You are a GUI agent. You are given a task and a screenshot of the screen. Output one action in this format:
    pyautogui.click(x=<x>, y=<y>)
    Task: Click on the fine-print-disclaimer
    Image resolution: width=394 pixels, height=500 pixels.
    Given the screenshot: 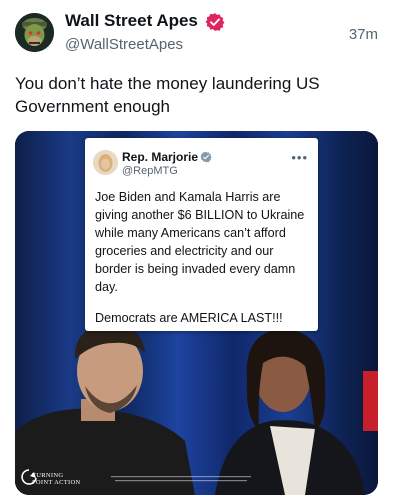 What is the action you would take?
    pyautogui.click(x=181, y=479)
    